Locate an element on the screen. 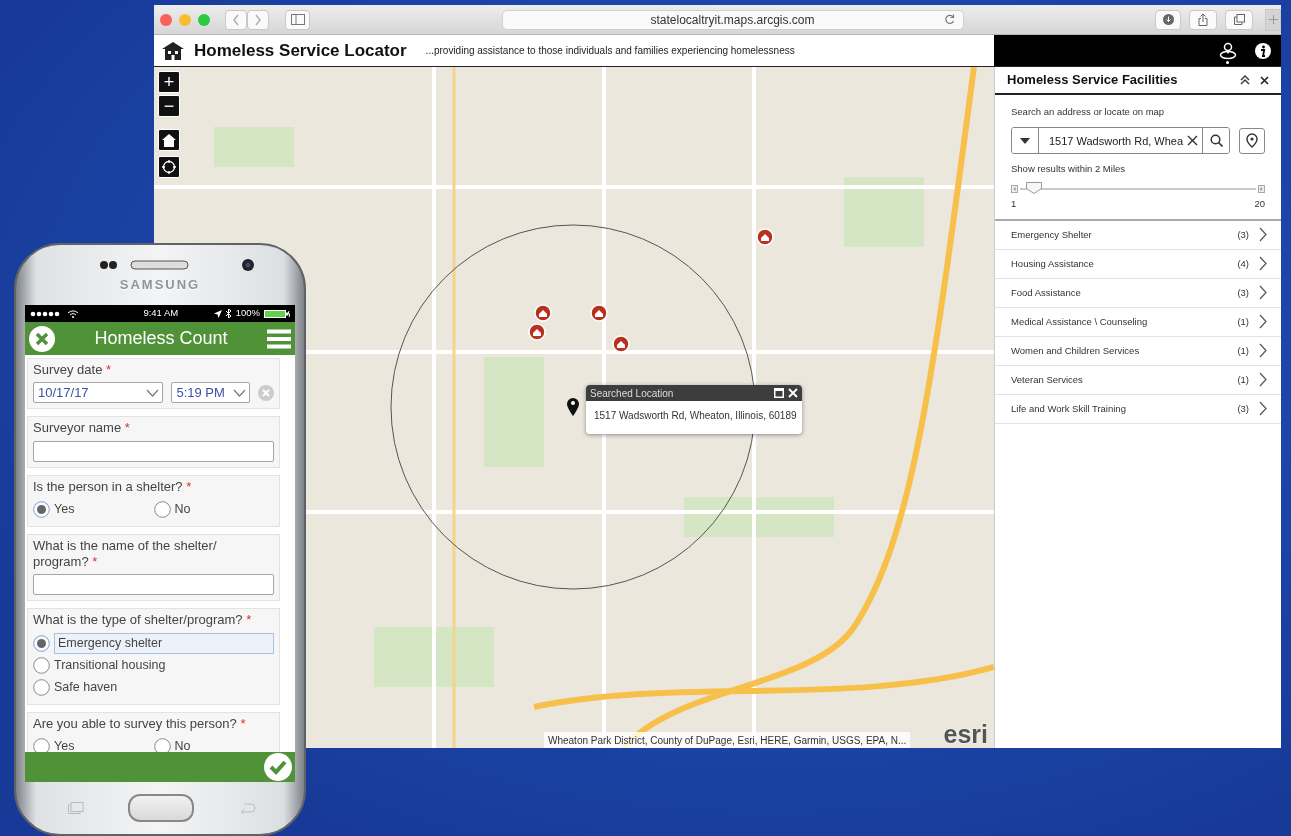 This screenshot has width=1291, height=836. radius-label: Show results within 2 Miles is located at coordinates (1069, 169).